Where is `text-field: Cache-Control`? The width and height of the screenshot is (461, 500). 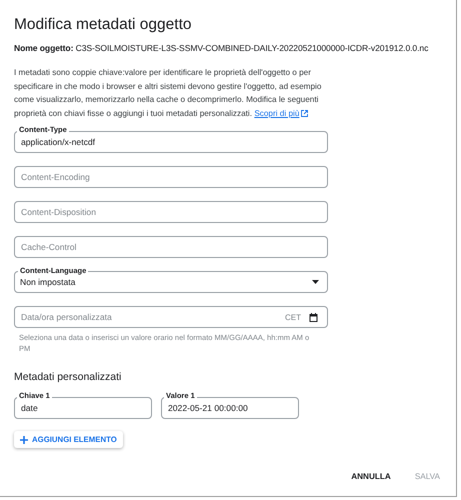 text-field: Cache-Control is located at coordinates (171, 247).